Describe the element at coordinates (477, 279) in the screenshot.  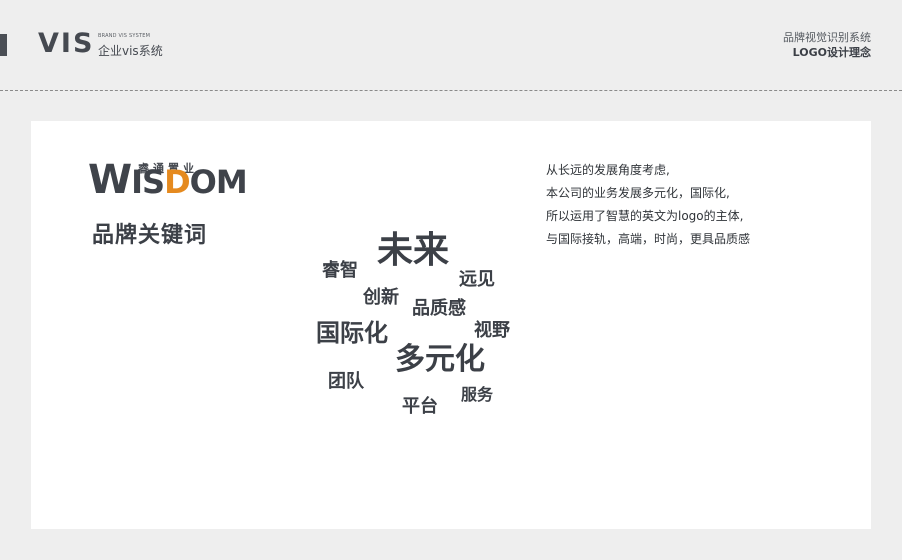
I see `keyword-vision: 远见` at that location.